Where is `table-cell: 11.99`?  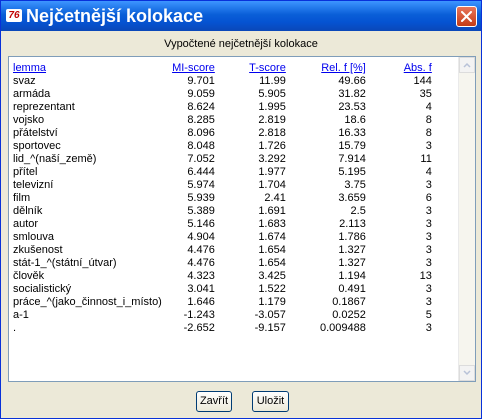
table-cell: 11.99 is located at coordinates (272, 81).